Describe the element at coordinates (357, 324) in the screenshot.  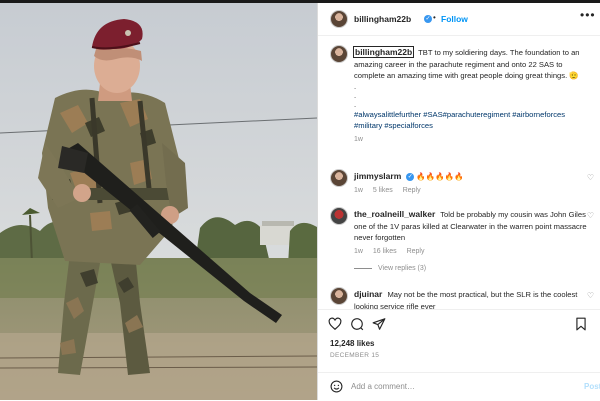
I see `comment-bubble-icon` at that location.